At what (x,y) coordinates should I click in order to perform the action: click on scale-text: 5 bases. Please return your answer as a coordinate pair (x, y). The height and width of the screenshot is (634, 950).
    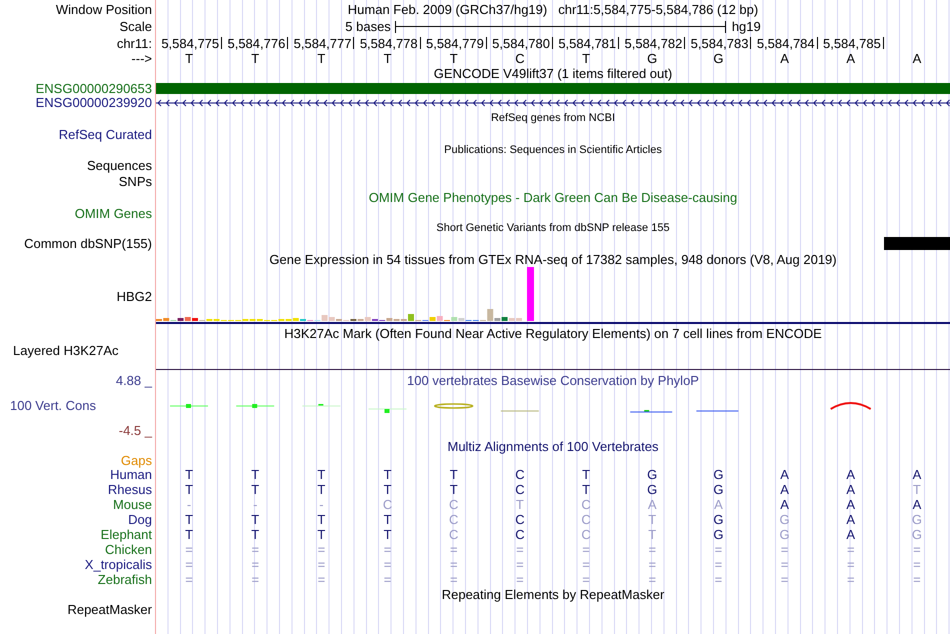
    Looking at the image, I should click on (368, 26).